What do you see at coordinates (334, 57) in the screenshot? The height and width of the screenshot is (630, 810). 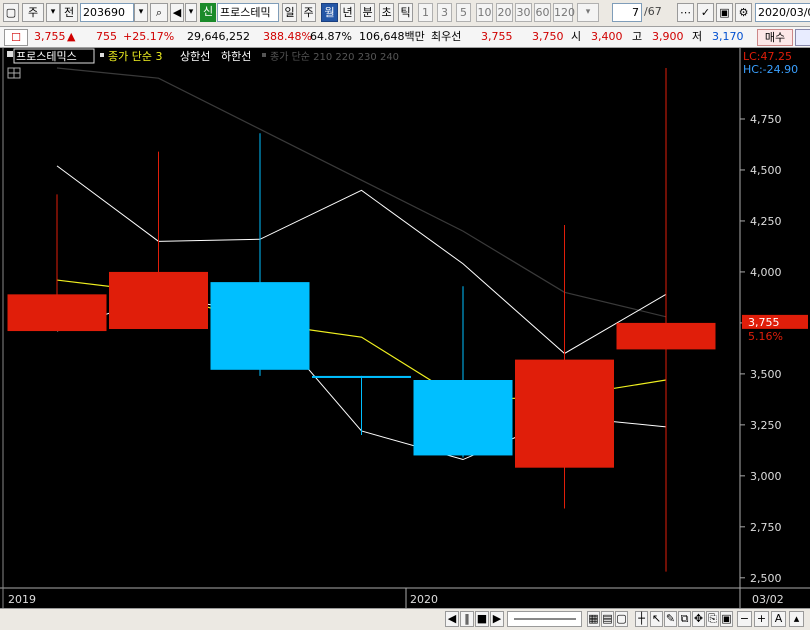 I see `legend-faded: 종가 단순 210 220 230 240` at bounding box center [334, 57].